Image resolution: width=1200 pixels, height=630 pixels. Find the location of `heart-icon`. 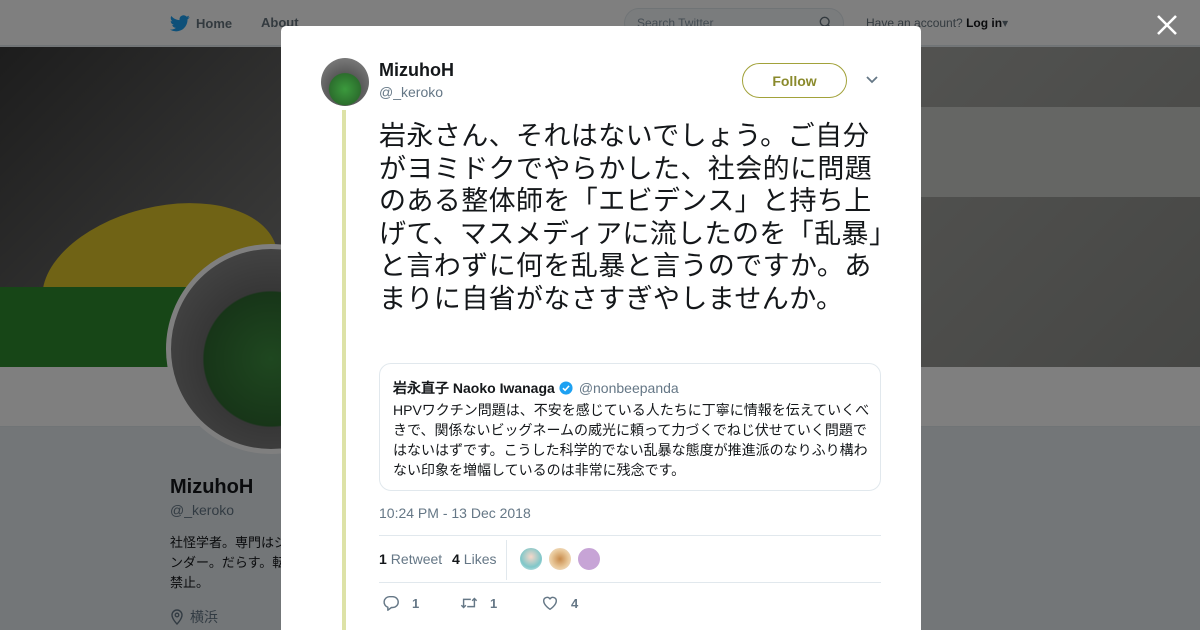

heart-icon is located at coordinates (550, 603).